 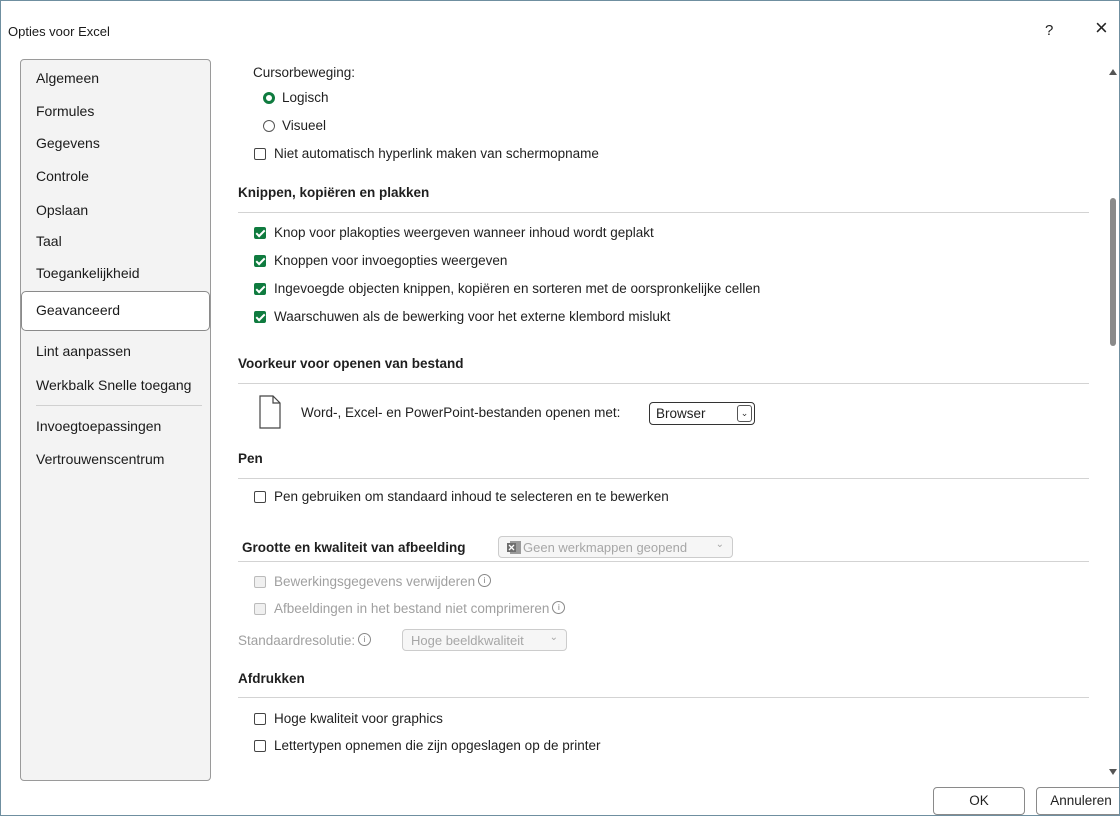 I want to click on insert-options-checkbox, so click(x=260, y=261).